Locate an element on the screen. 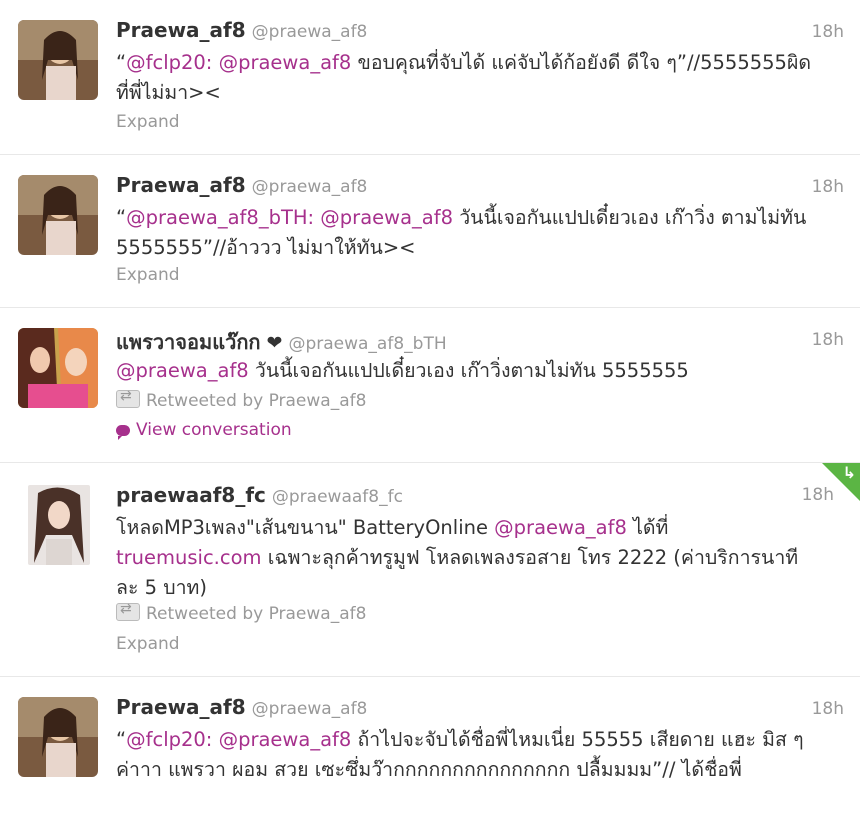  url-link: truemusic.com is located at coordinates (189, 557).